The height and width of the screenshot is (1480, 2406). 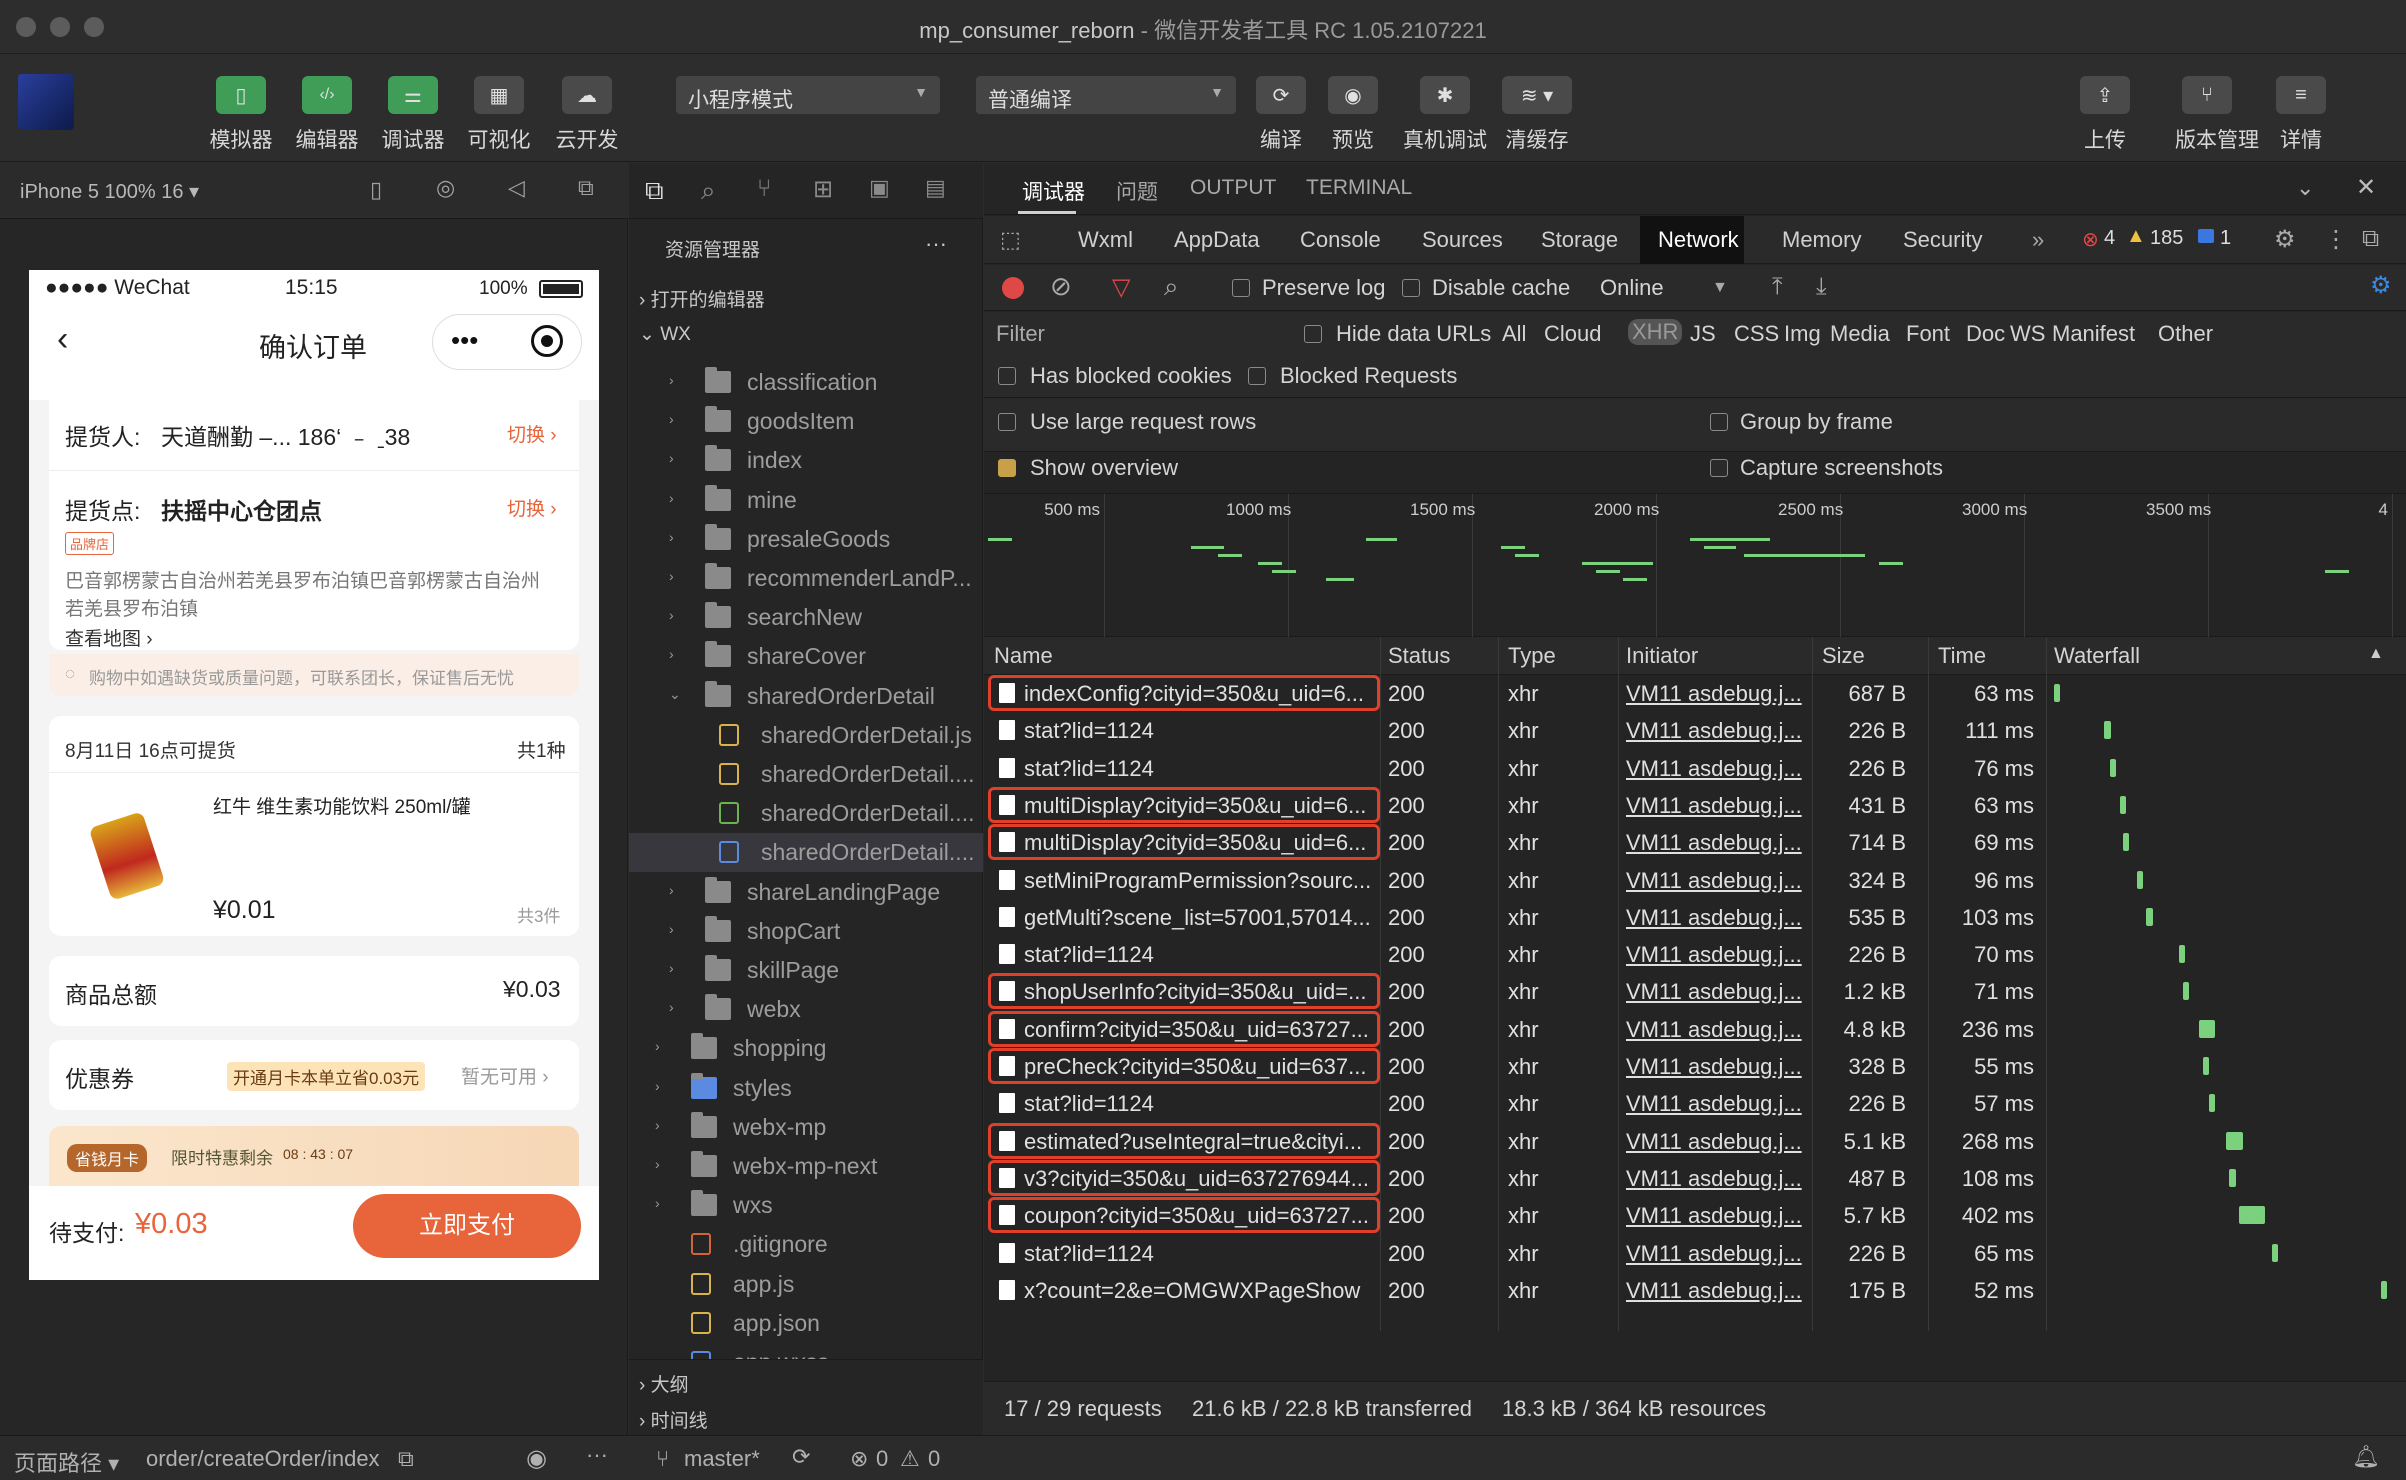 What do you see at coordinates (1572, 334) in the screenshot?
I see `type-filter-cloud: Cloud` at bounding box center [1572, 334].